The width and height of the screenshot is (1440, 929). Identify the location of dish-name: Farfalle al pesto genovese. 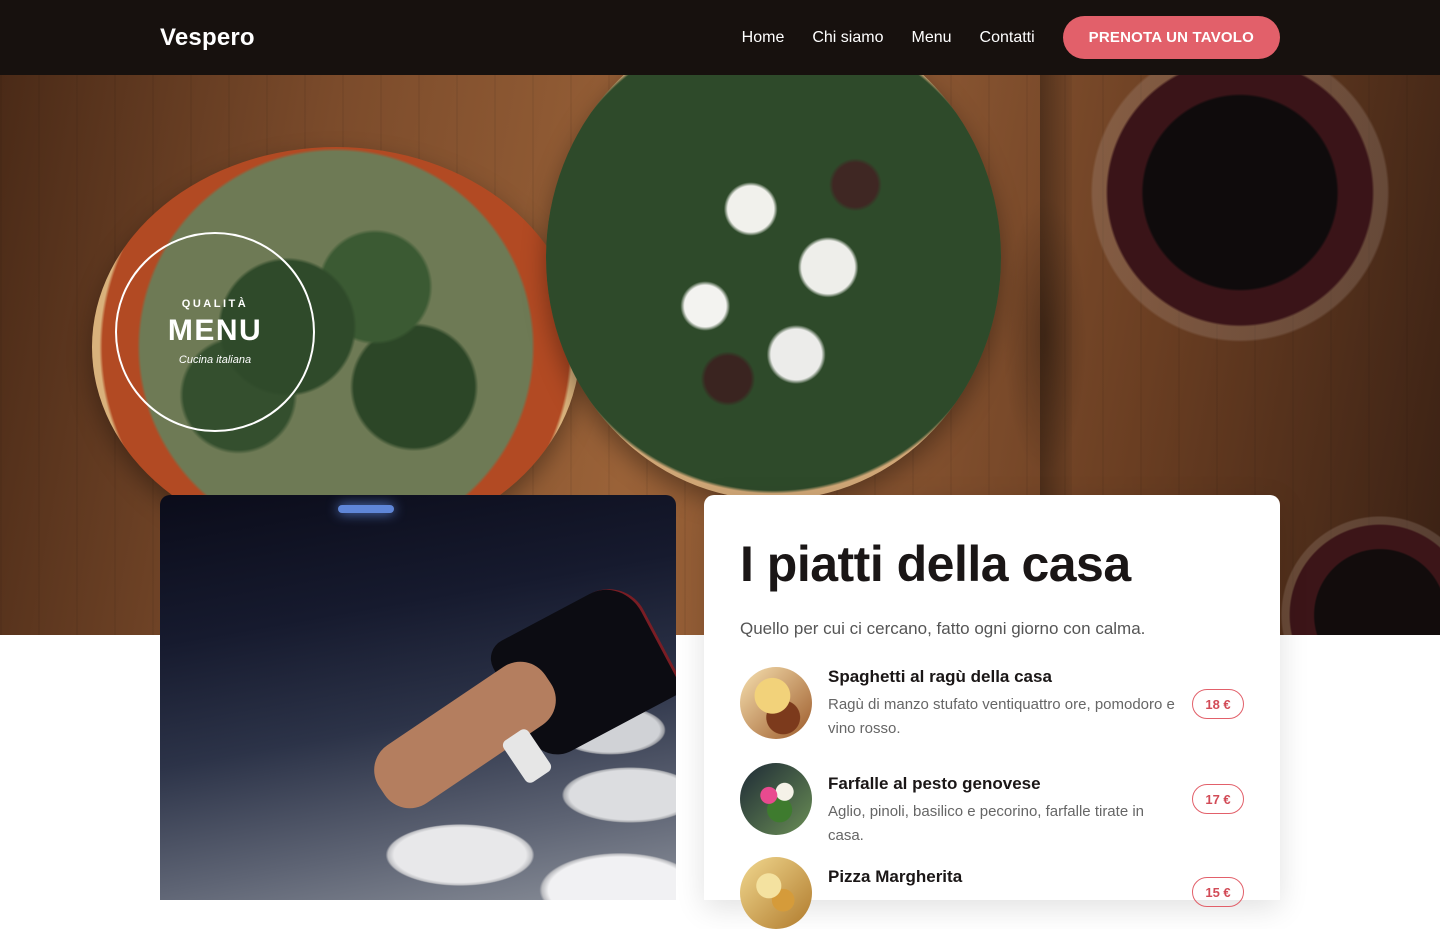
(934, 783).